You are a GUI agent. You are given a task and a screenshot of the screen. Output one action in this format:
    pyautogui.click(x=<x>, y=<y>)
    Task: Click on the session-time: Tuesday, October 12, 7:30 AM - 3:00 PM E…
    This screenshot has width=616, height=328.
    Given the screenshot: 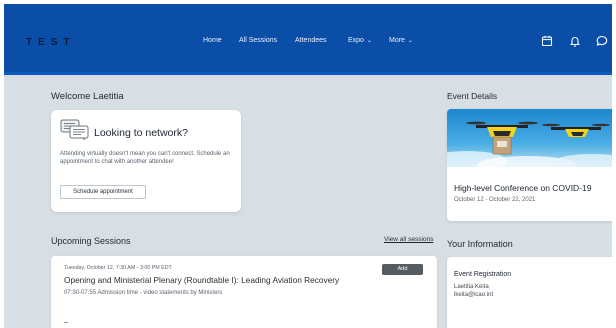 What is the action you would take?
    pyautogui.click(x=118, y=268)
    